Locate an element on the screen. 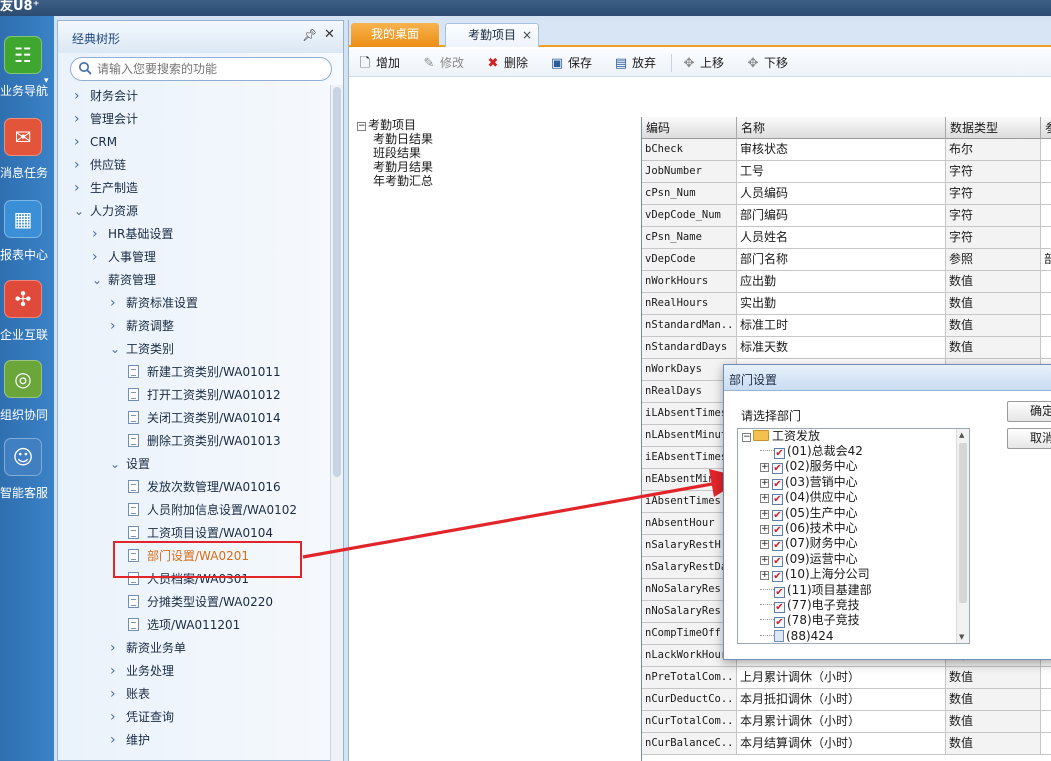 The height and width of the screenshot is (761, 1051). tree-item: › 管理会计 is located at coordinates (106, 119).